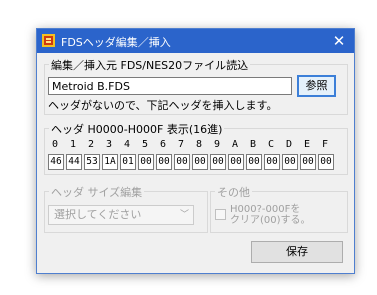 The width and height of the screenshot is (377, 295). Describe the element at coordinates (97, 192) in the screenshot. I see `size-edit-group-label: ヘッダ サイズ編集` at that location.